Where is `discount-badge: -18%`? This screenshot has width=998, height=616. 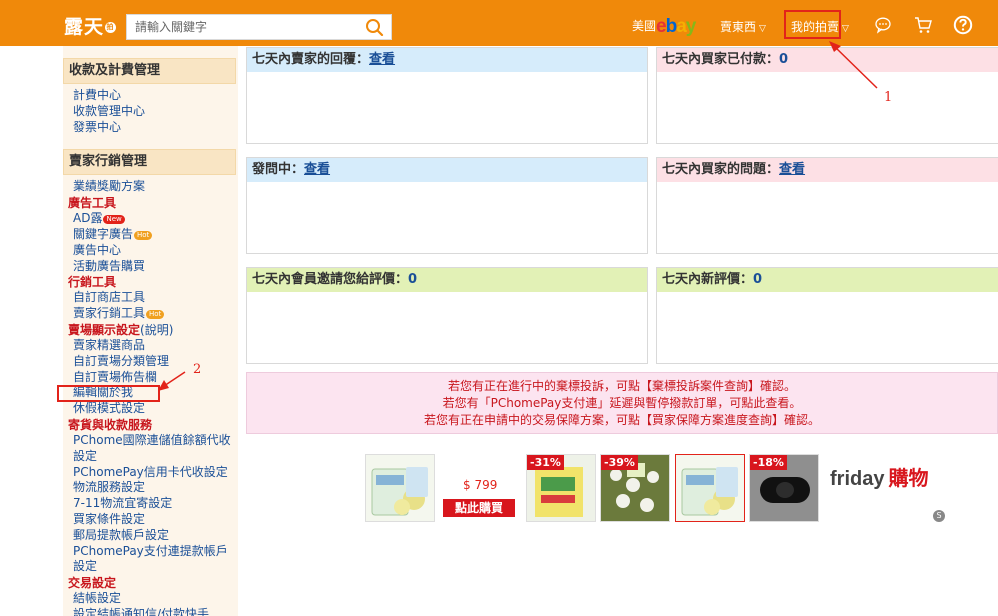
discount-badge: -18% is located at coordinates (768, 462).